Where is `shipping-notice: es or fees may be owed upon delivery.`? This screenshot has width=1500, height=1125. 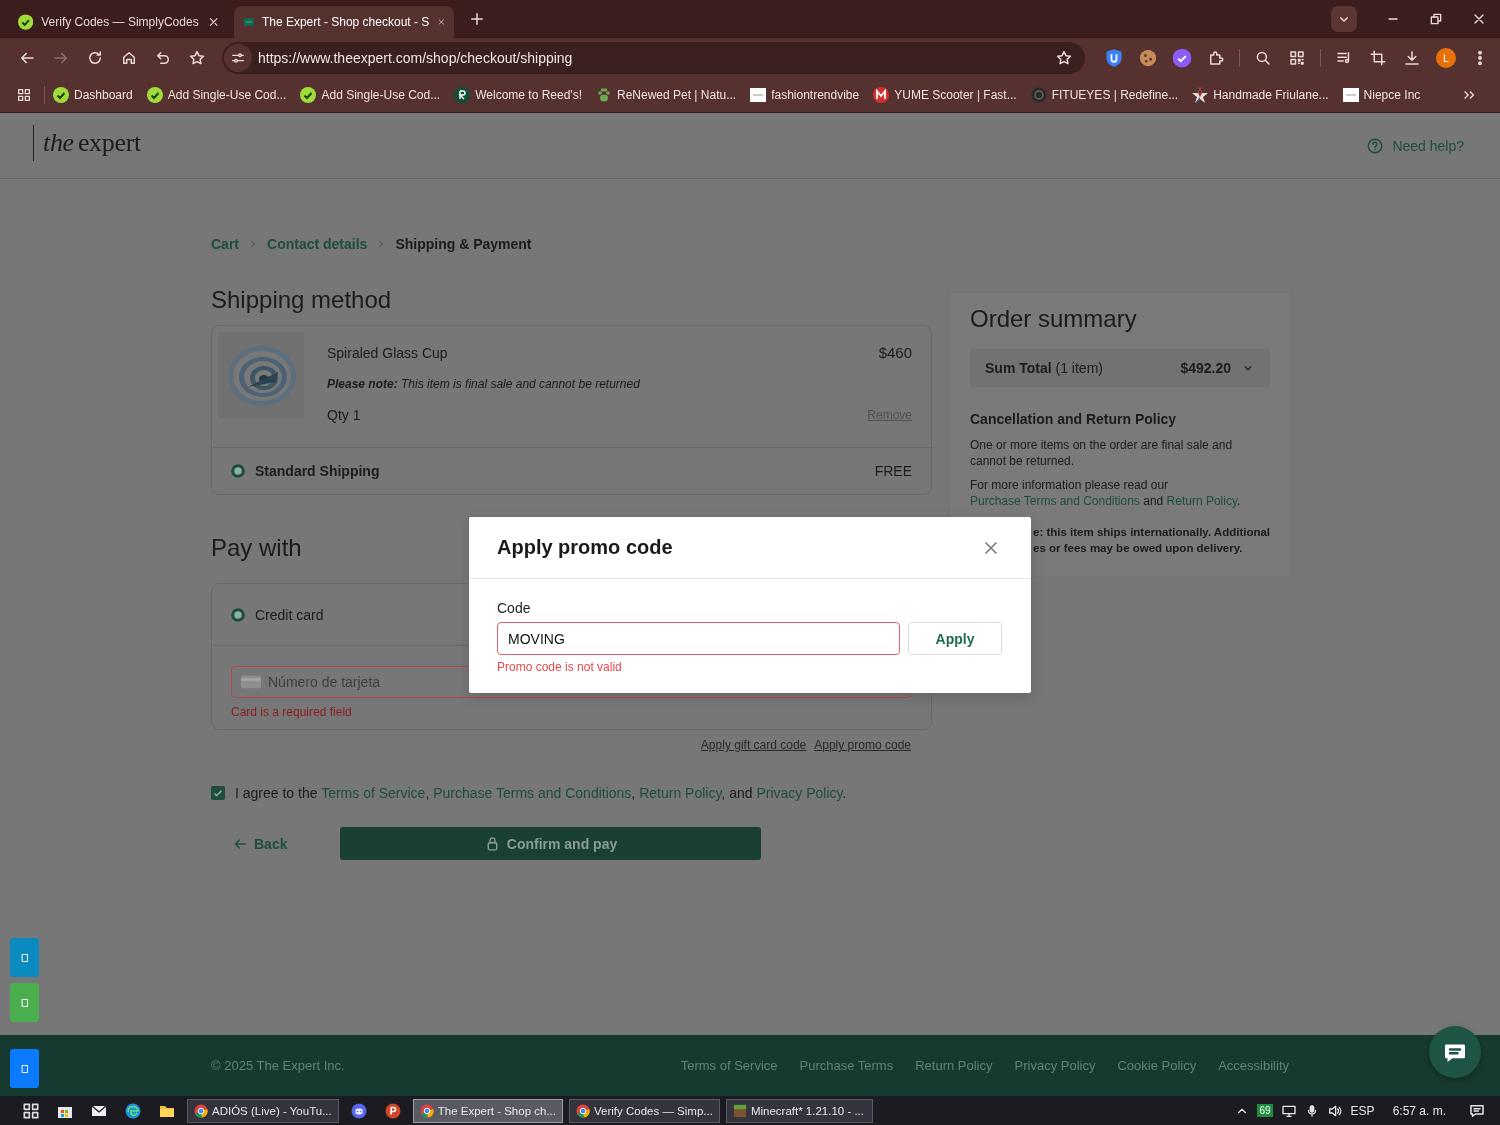
shipping-notice: es or fees may be owed upon delivery. is located at coordinates (1138, 548).